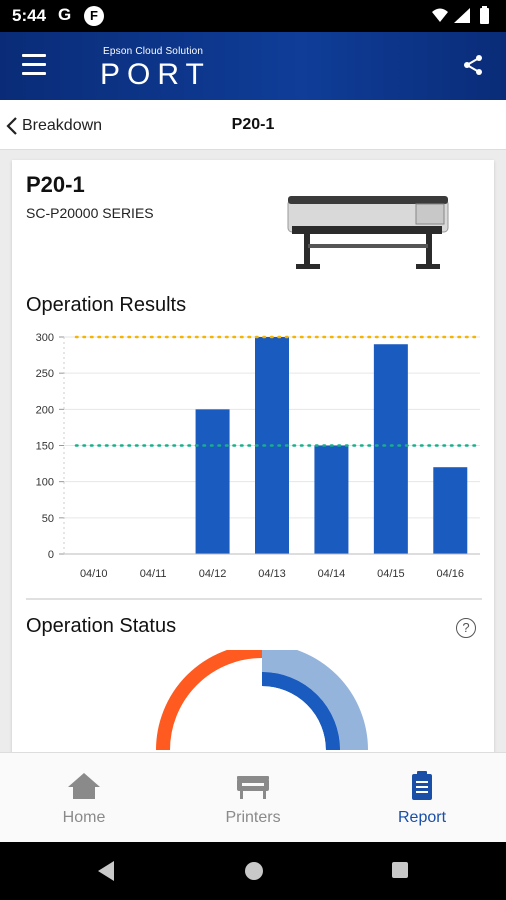 Image resolution: width=506 pixels, height=900 pixels. What do you see at coordinates (94, 574) in the screenshot?
I see `x-tick-label: 04/10` at bounding box center [94, 574].